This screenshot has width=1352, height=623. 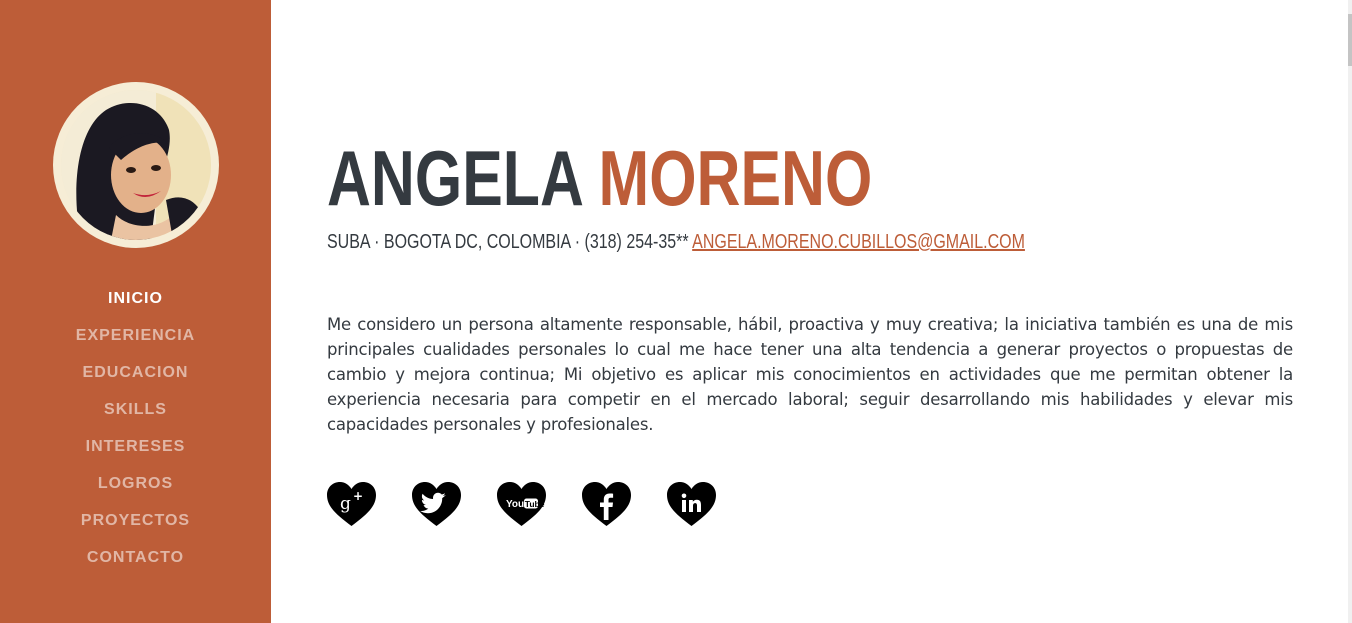 What do you see at coordinates (436, 505) in the screenshot?
I see `twitter-icon` at bounding box center [436, 505].